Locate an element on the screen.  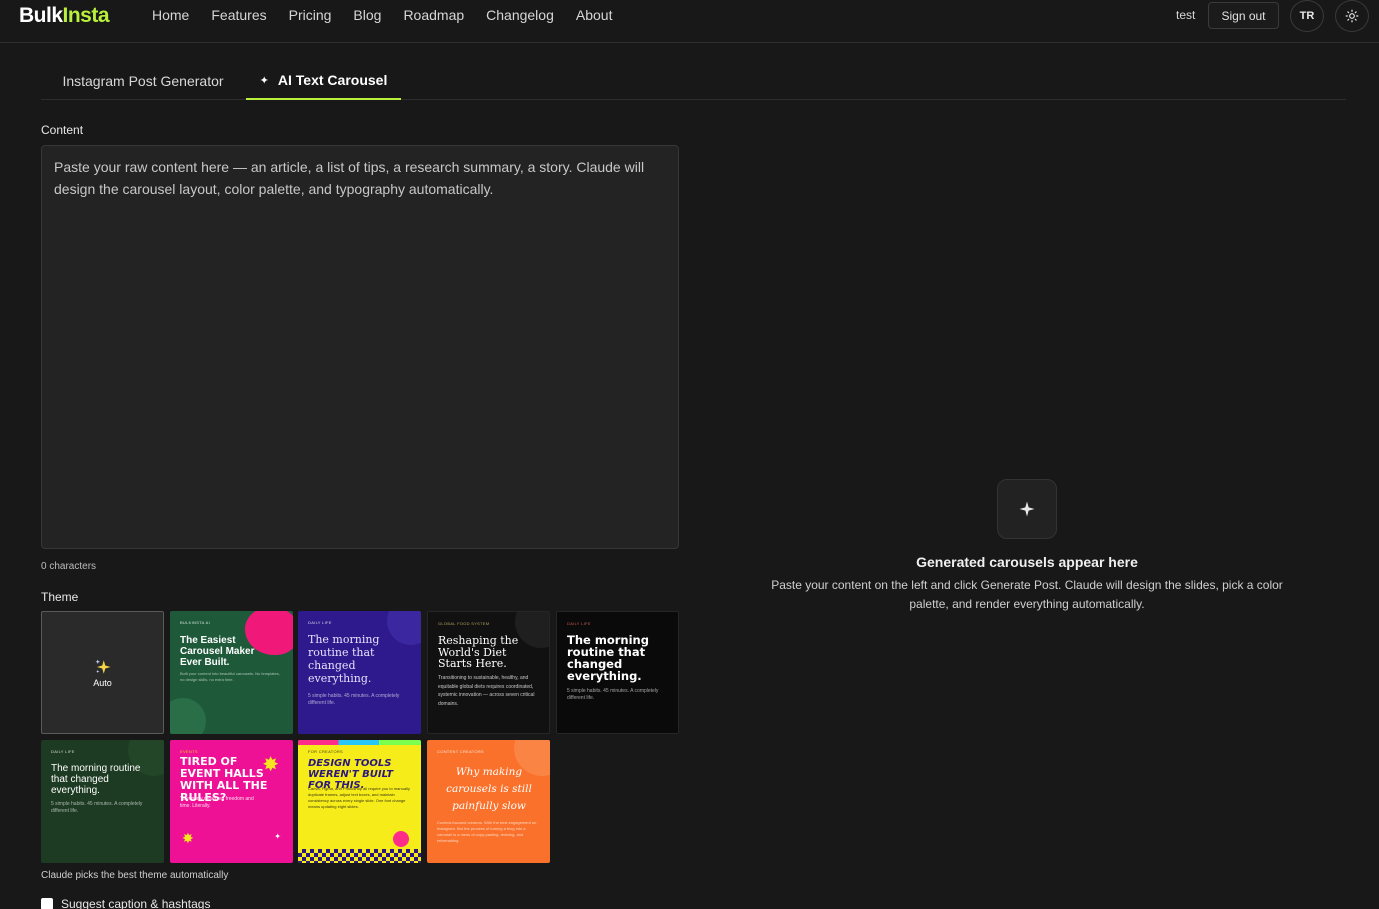
nav-home: Home is located at coordinates (170, 15).